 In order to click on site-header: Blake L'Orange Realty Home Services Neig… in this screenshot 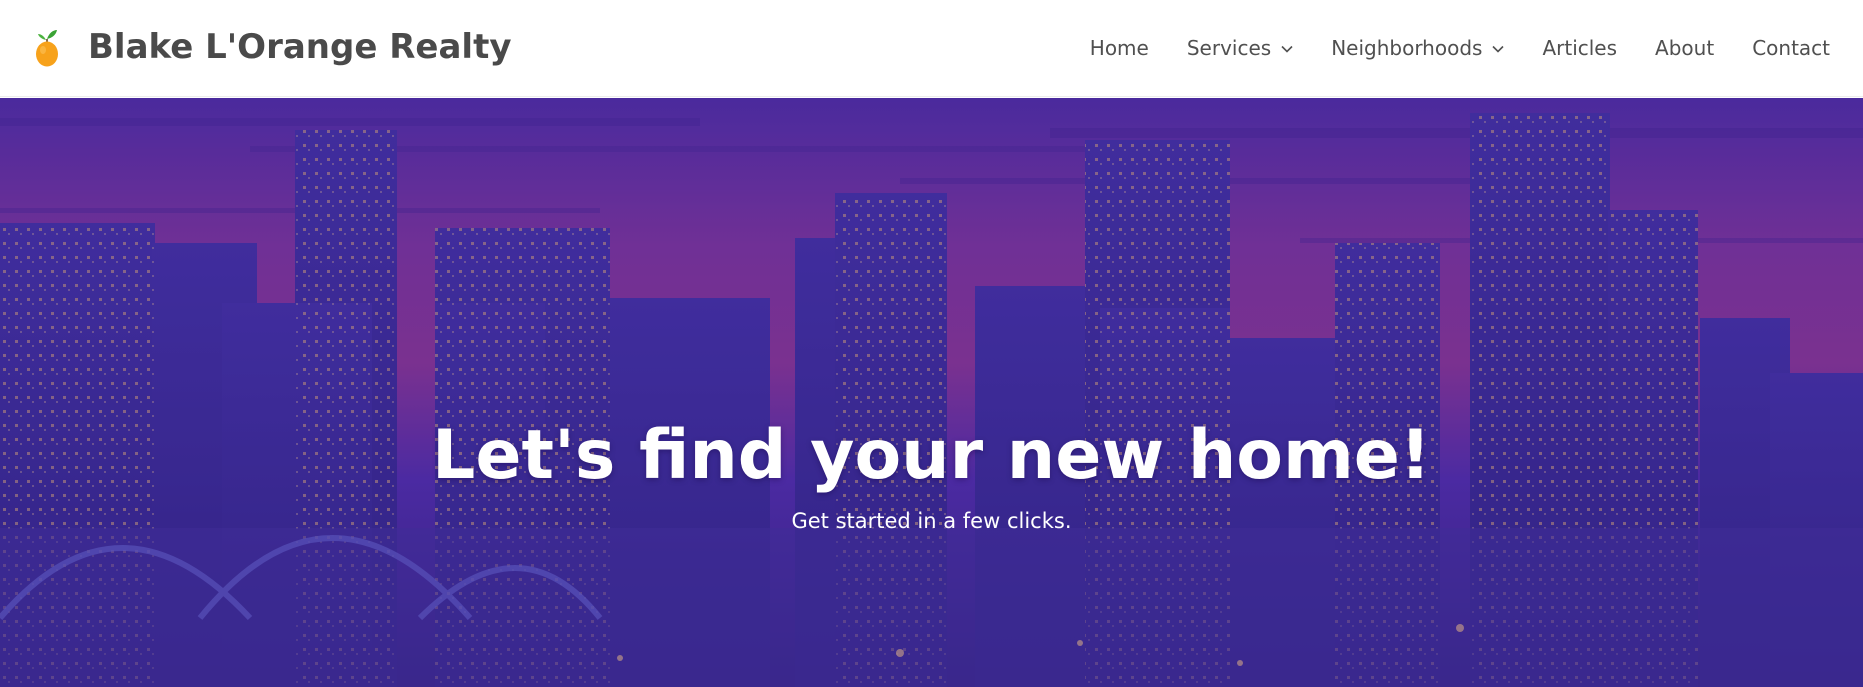, I will do `click(931, 48)`.